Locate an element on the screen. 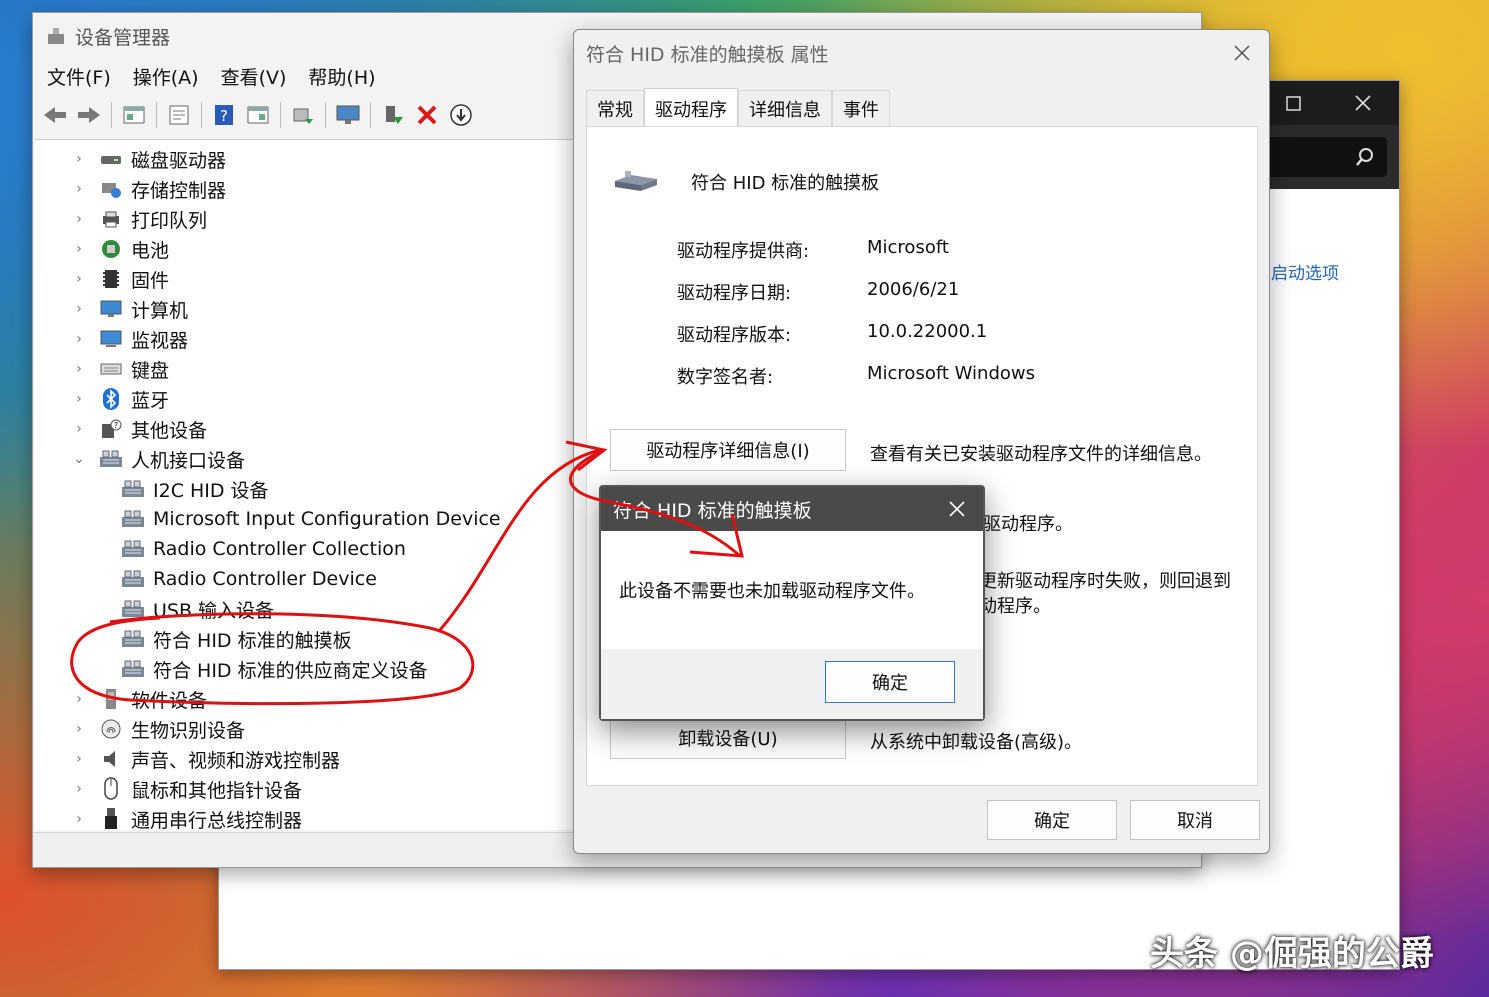 The image size is (1489, 997). forward-button is located at coordinates (89, 115).